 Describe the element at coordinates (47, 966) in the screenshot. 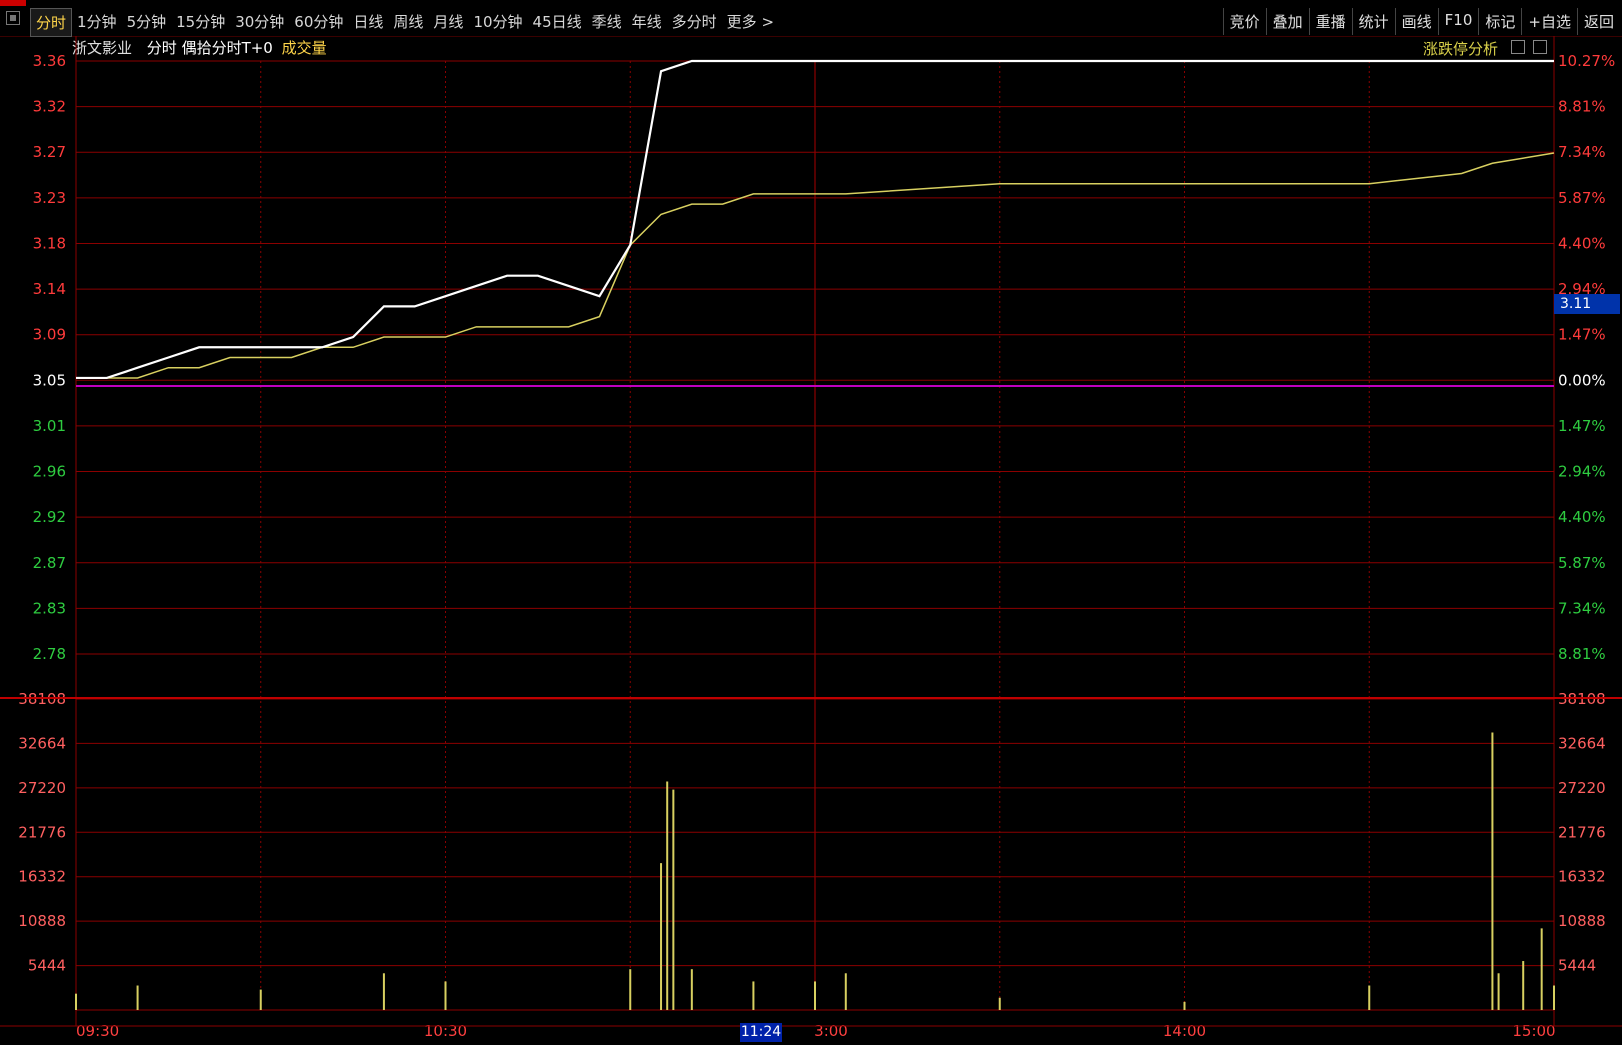

I see `volume-tick-label: 5444` at that location.